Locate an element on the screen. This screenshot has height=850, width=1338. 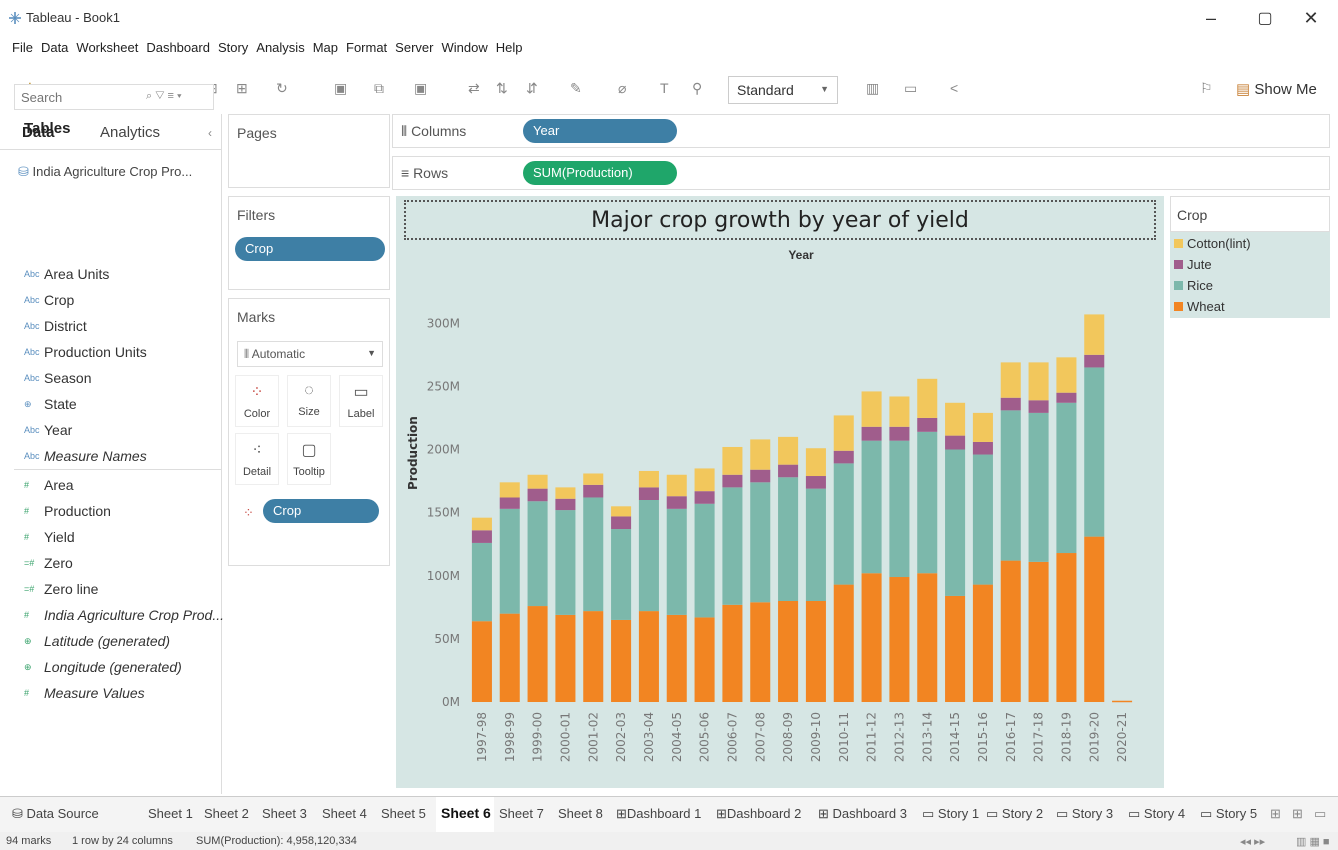
columns-pill-year: Year is located at coordinates (600, 131).